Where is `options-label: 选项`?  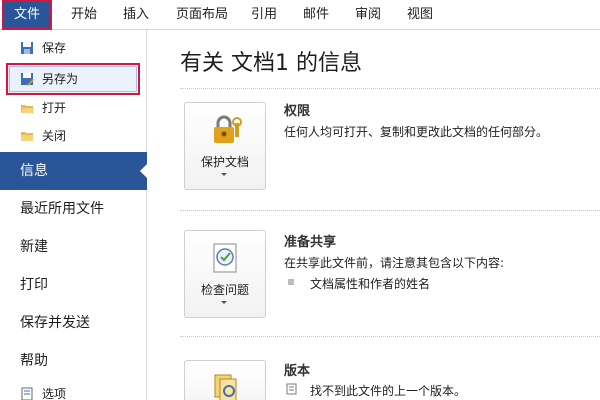
options-label: 选项 is located at coordinates (54, 393).